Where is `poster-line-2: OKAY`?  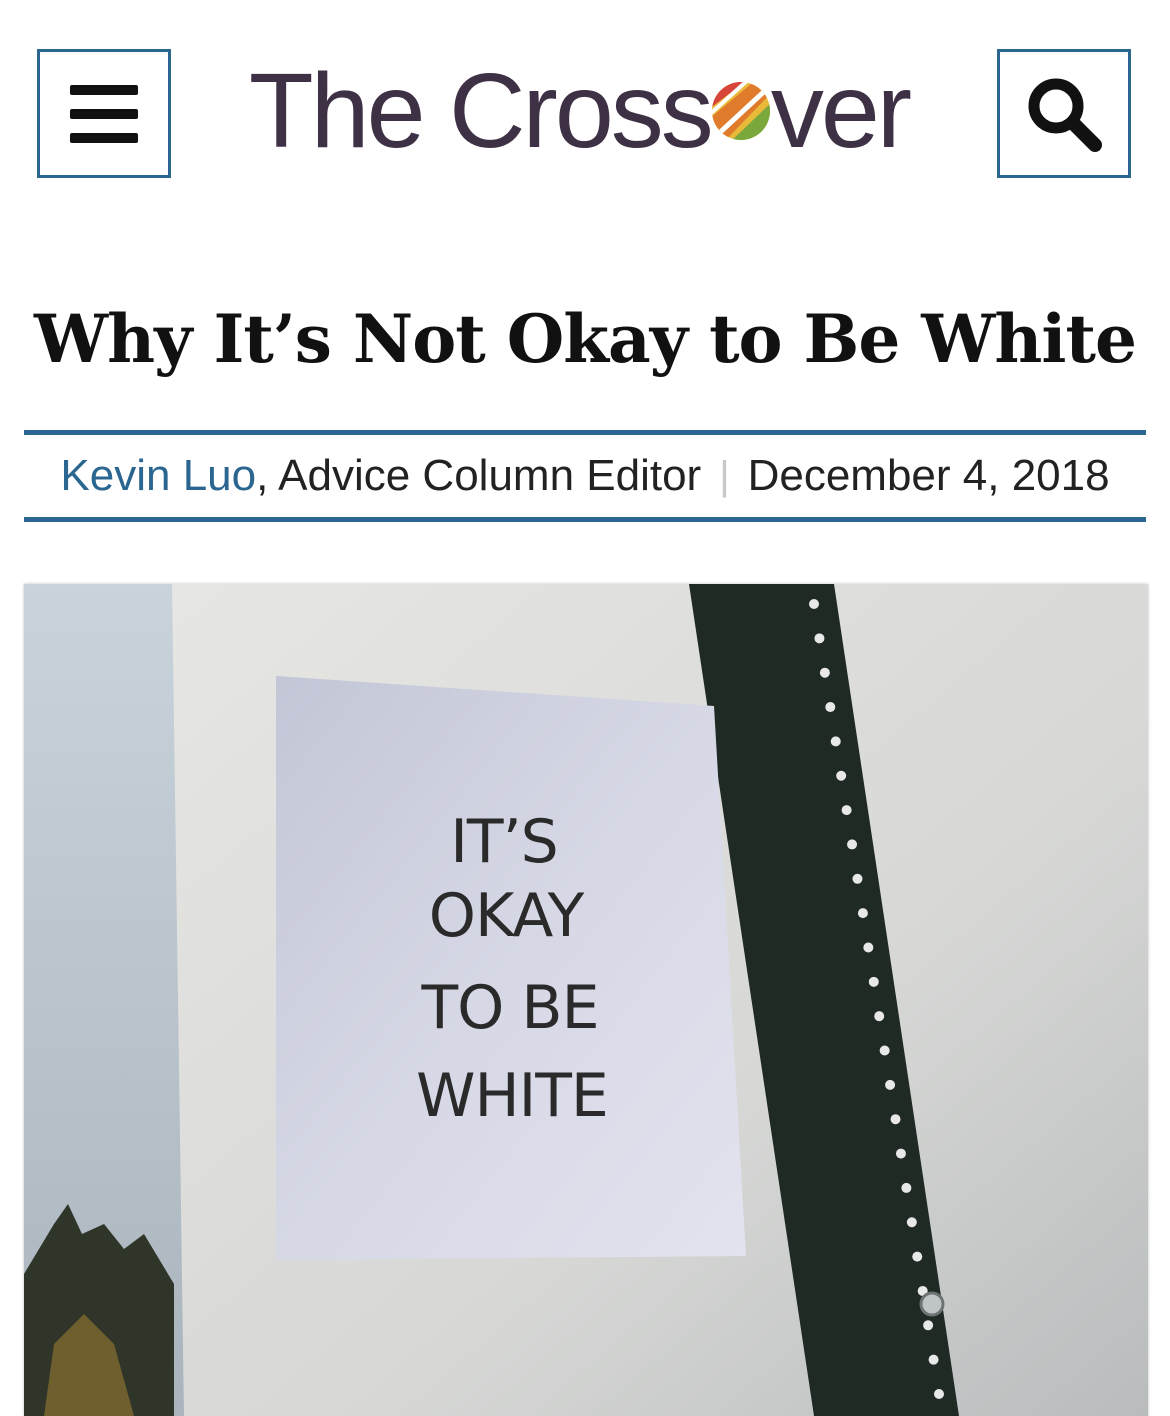 poster-line-2: OKAY is located at coordinates (507, 916).